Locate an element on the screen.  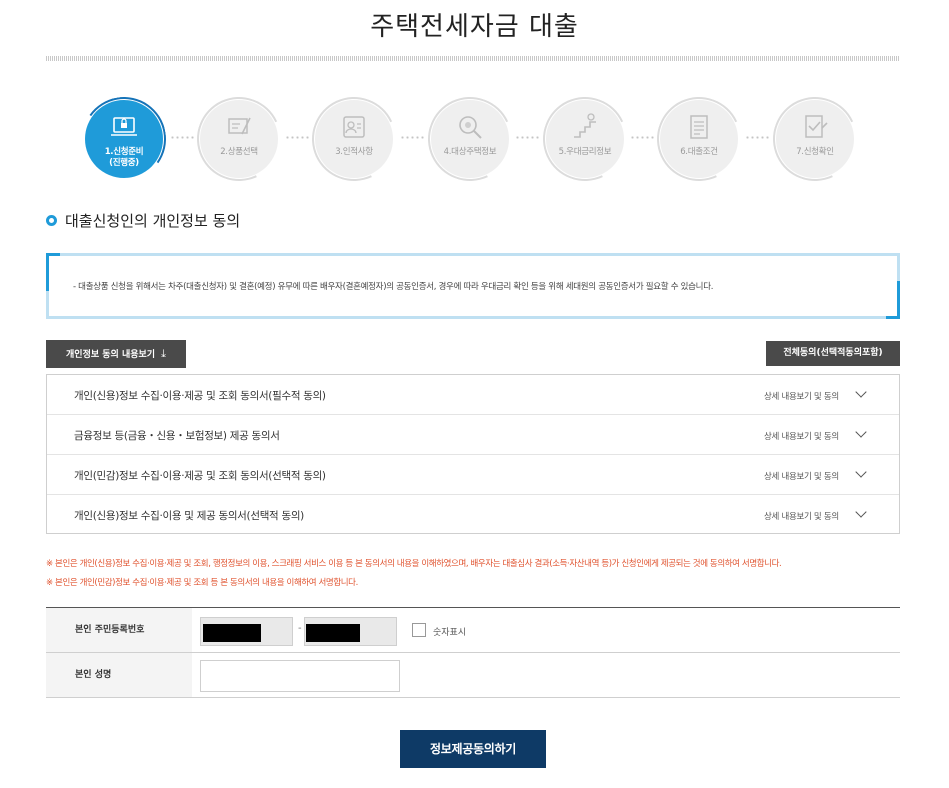
step-7: 7.신청확인 is located at coordinates (815, 139).